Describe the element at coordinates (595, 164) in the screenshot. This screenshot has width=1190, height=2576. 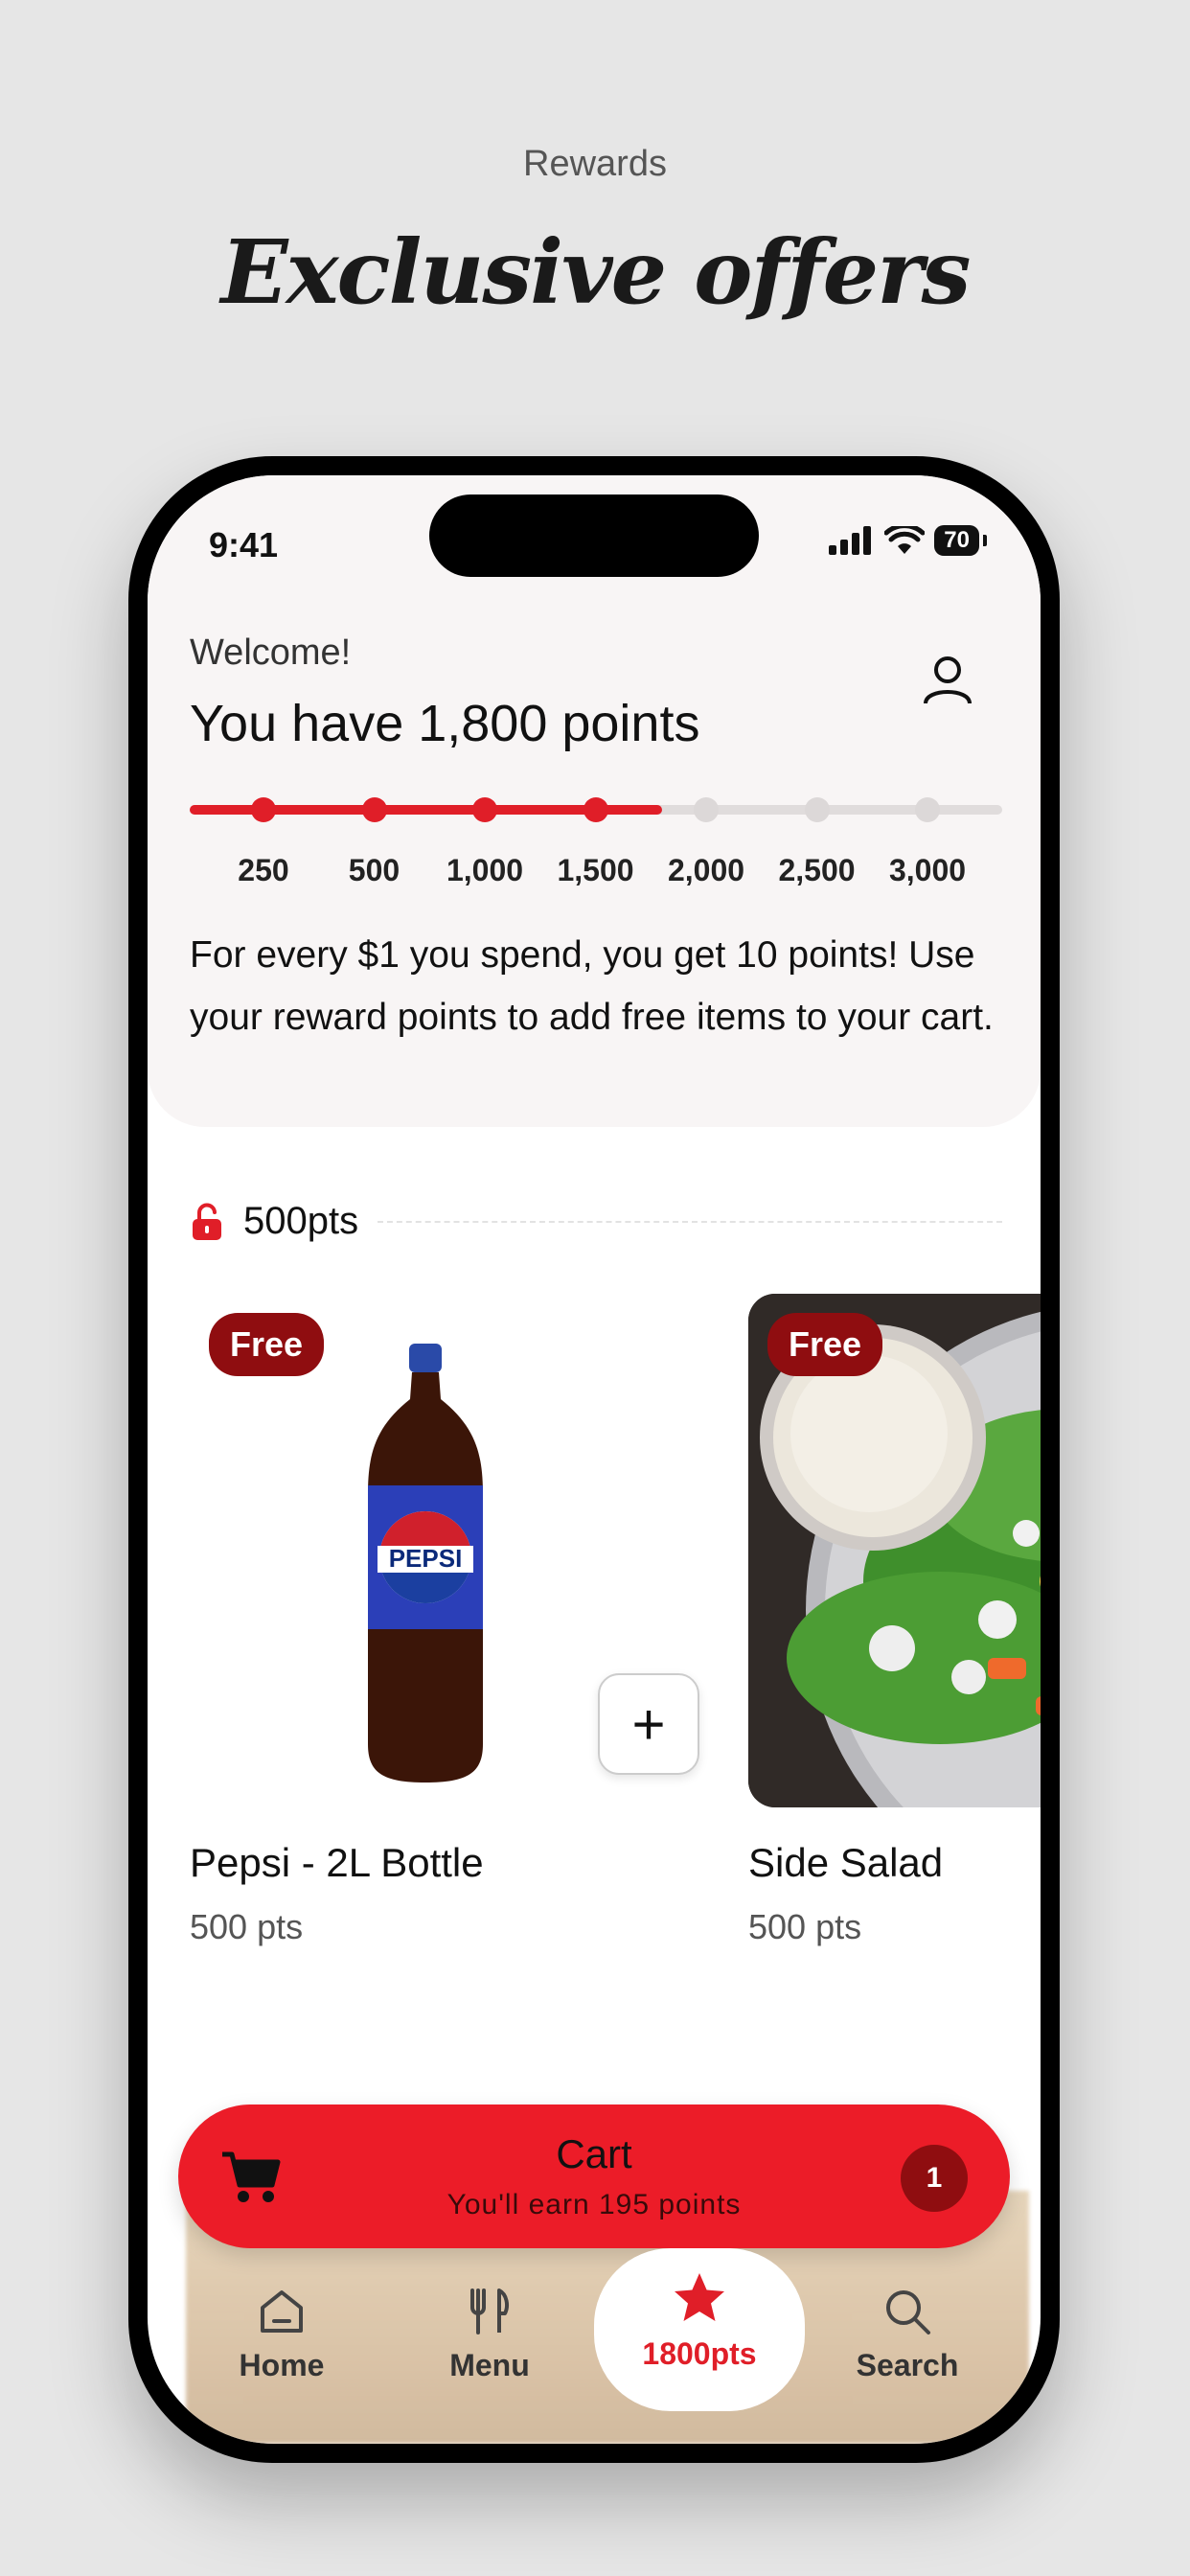
I see `marketing-kicker: Rewards` at that location.